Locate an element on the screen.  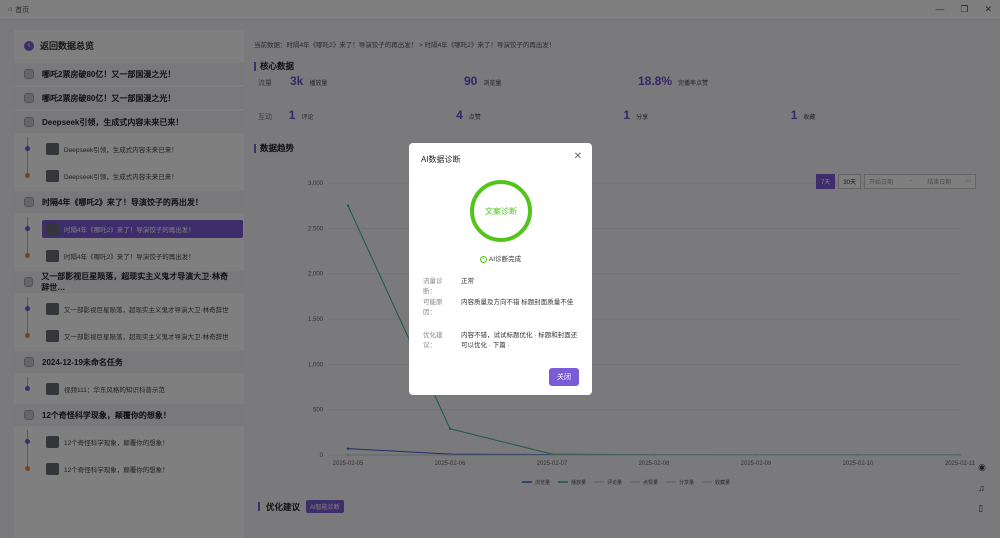
dialog-title: AI数据诊断 is located at coordinates (441, 159).